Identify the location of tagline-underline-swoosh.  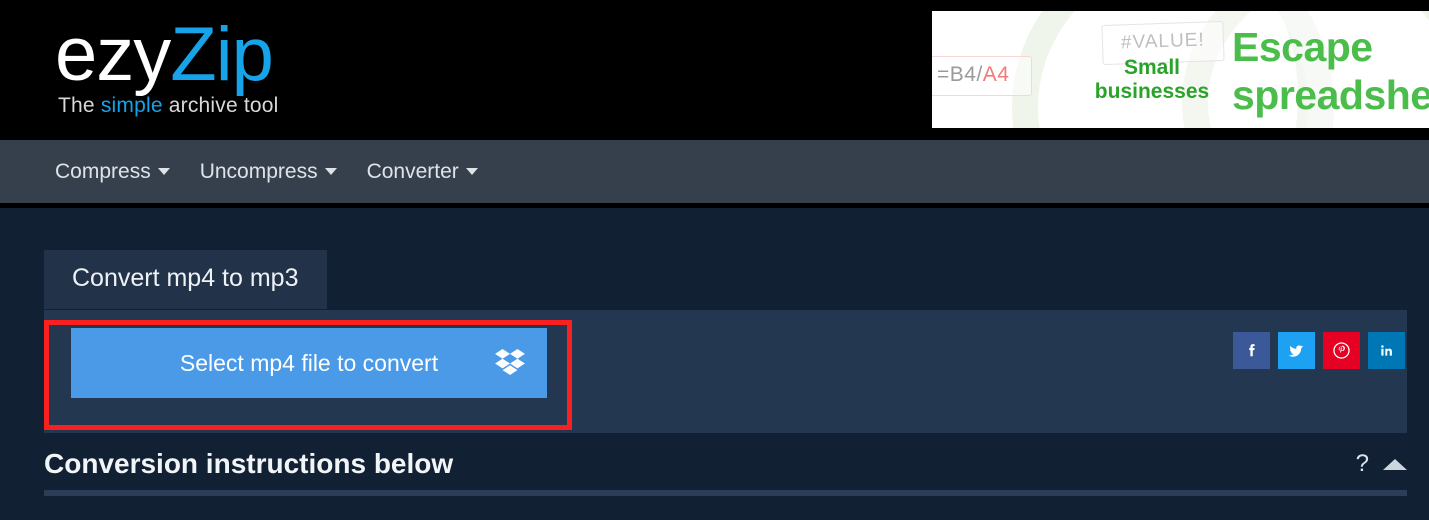
(150, 122).